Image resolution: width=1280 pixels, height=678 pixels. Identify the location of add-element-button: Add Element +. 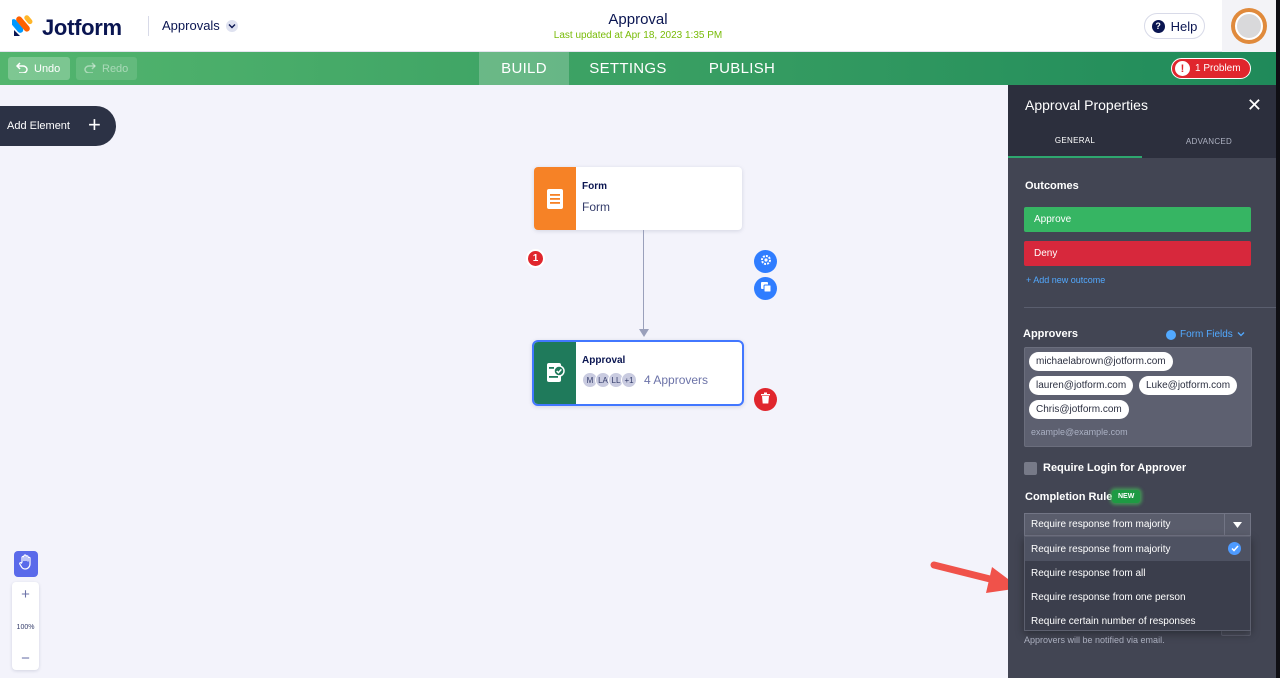
(58, 126).